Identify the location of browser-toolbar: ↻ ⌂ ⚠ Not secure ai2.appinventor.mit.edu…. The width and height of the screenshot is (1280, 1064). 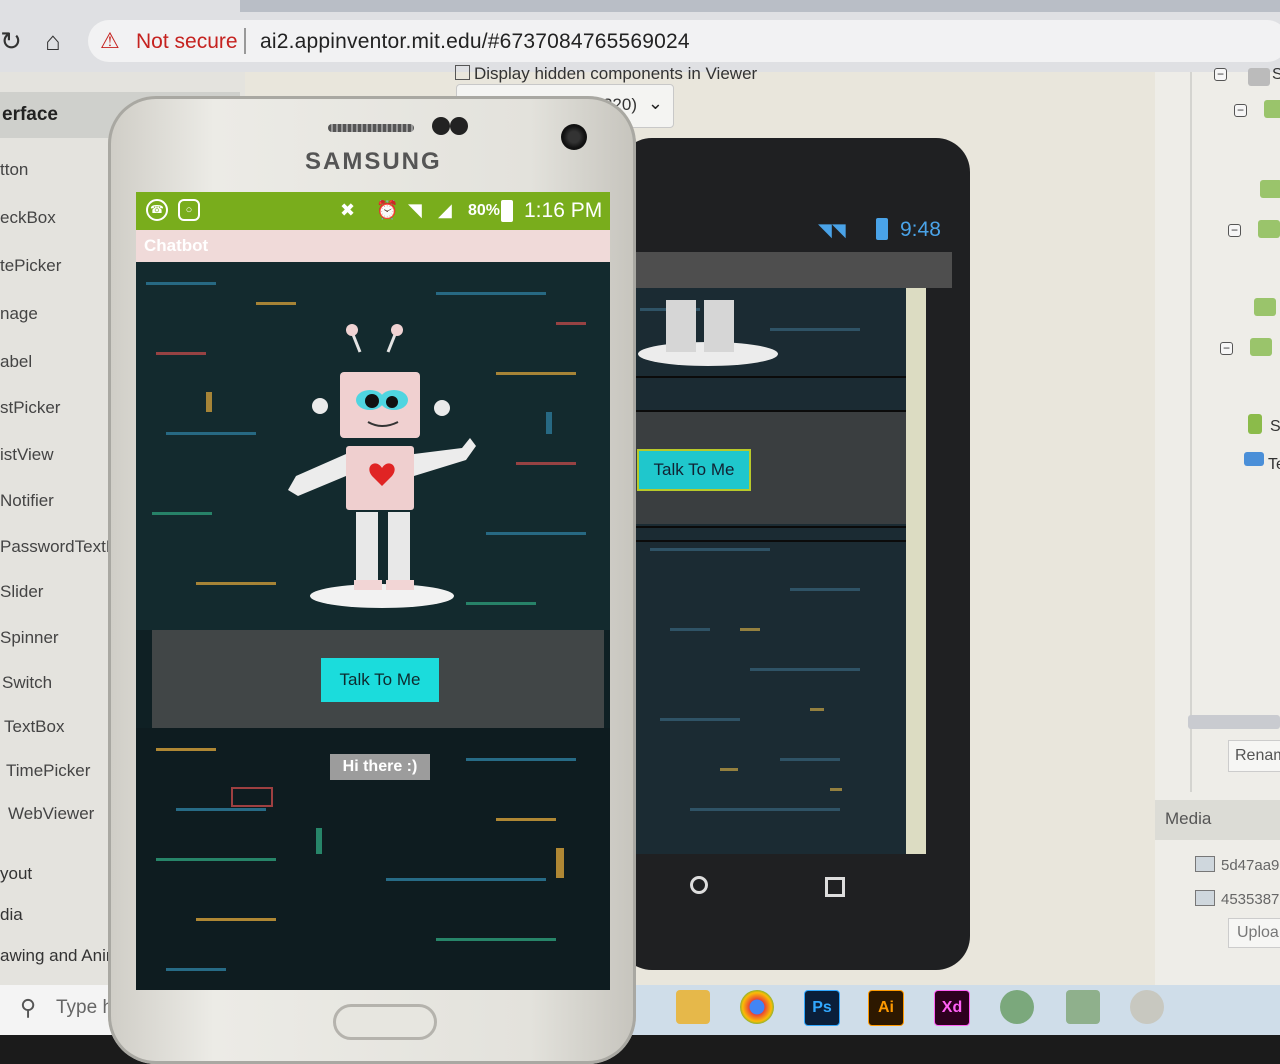
(640, 36).